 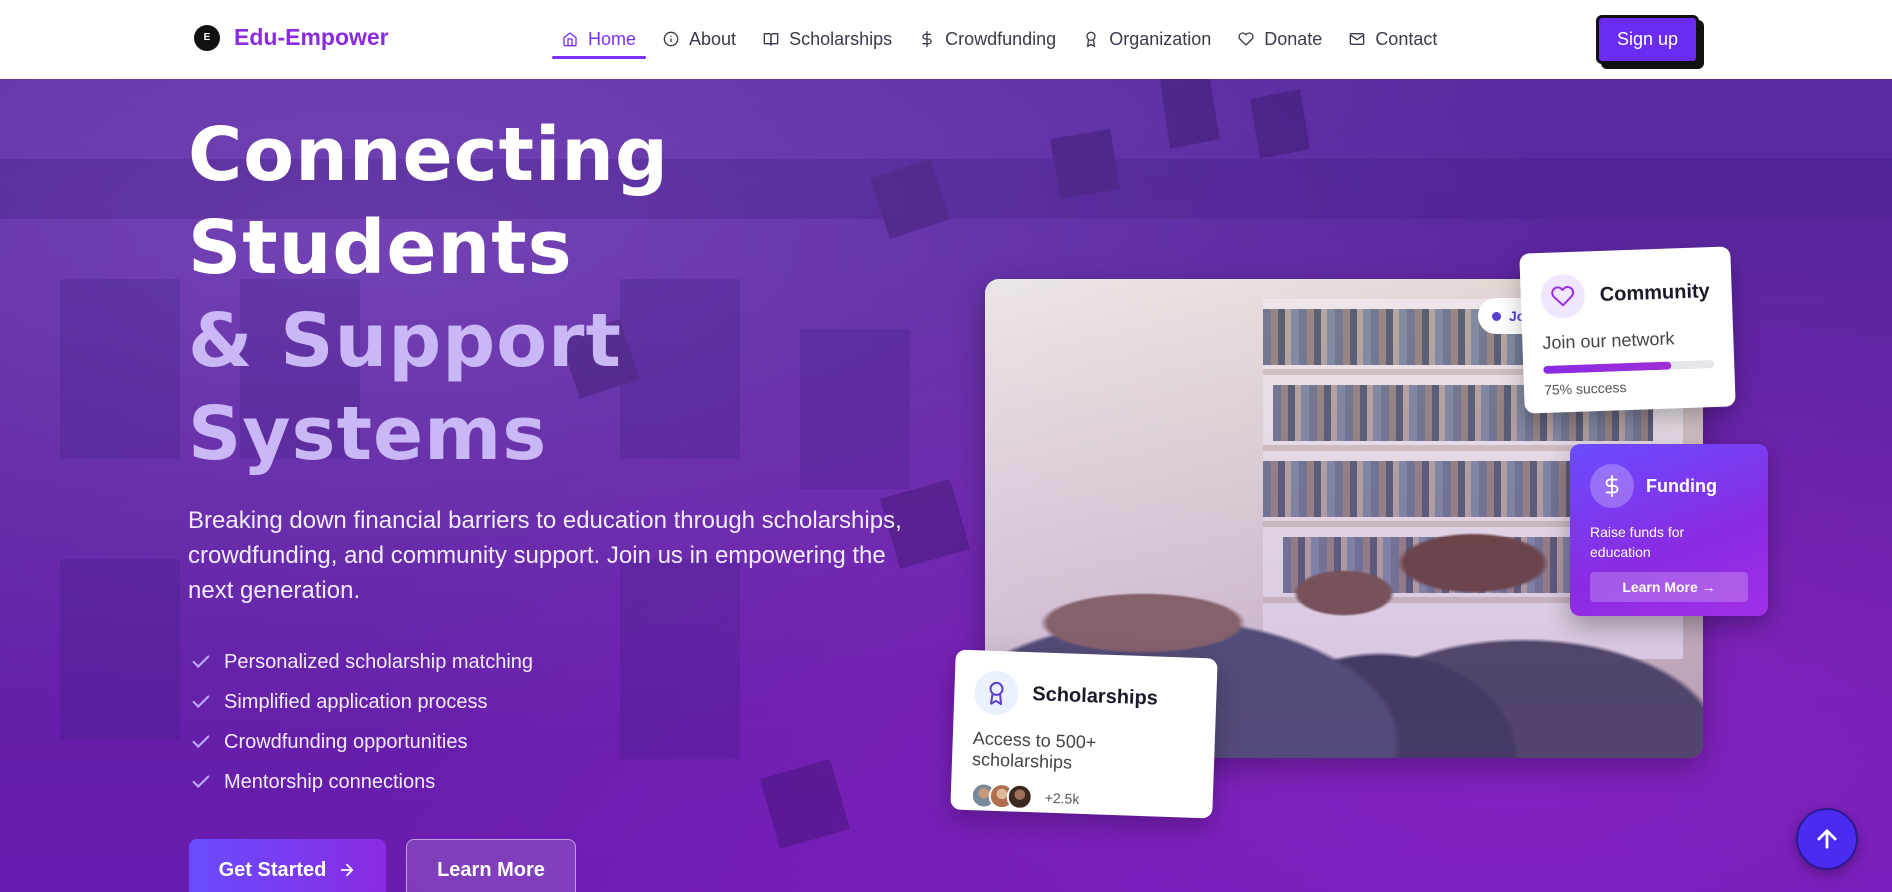 What do you see at coordinates (1081, 799) in the screenshot?
I see `avatar-stack: +2.5k` at bounding box center [1081, 799].